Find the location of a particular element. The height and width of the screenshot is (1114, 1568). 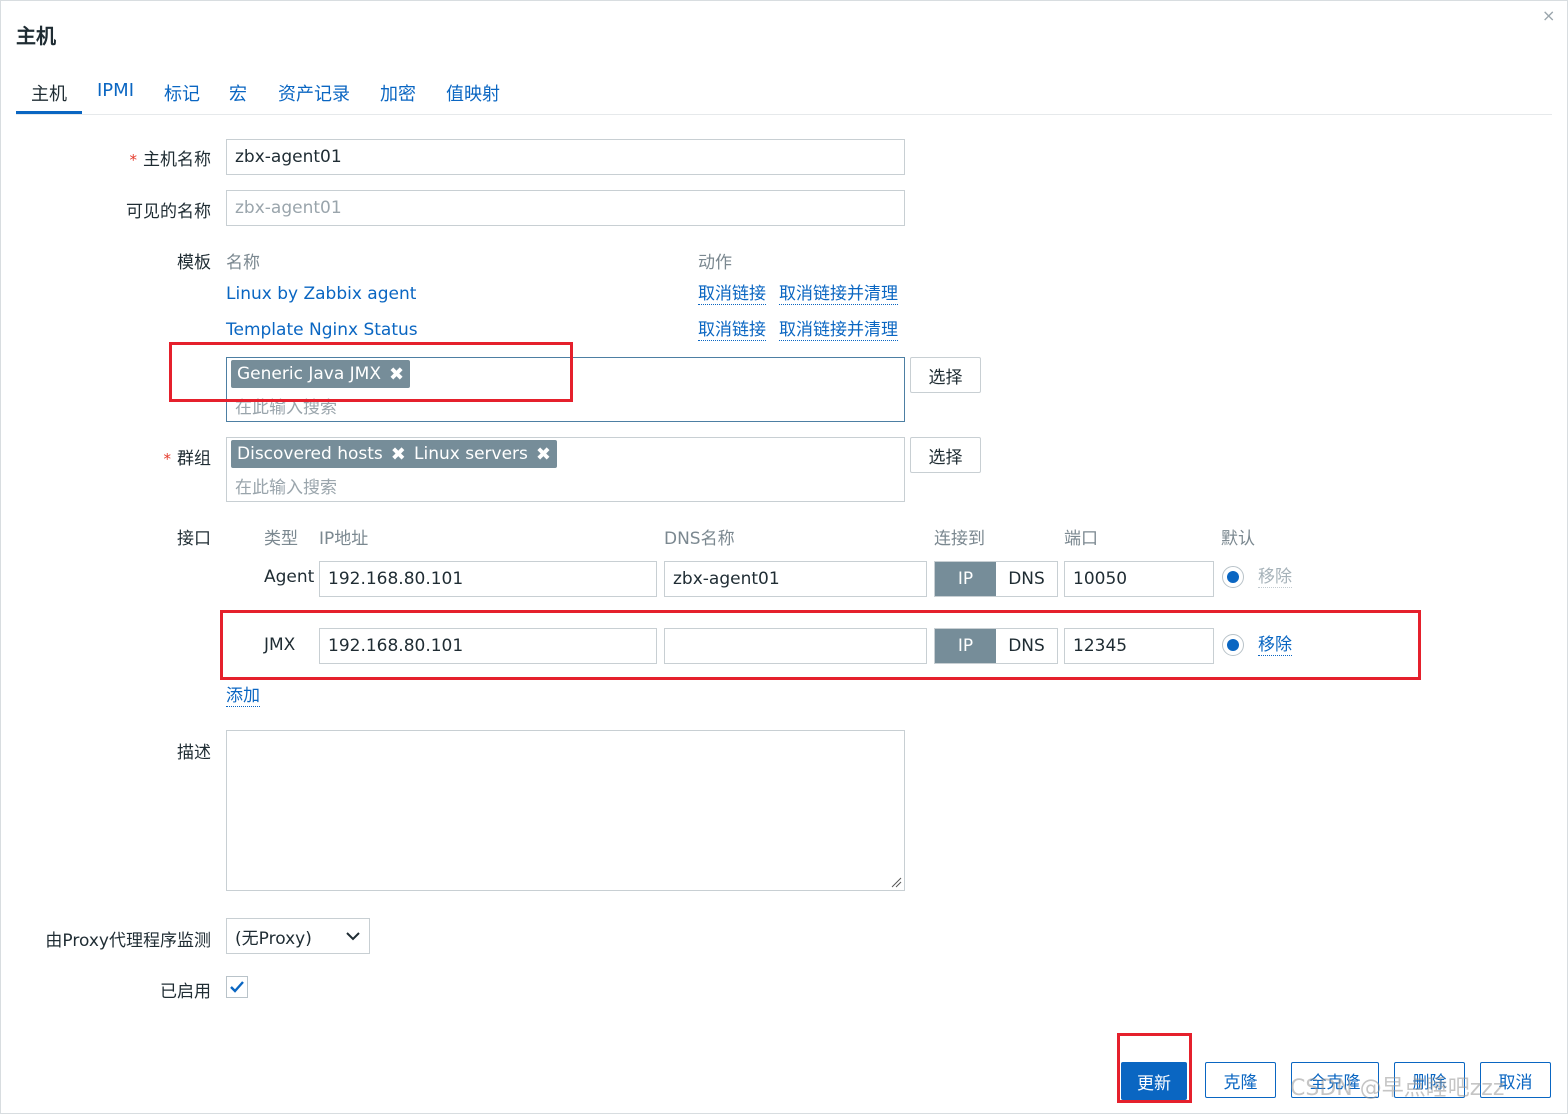

tab-tags: 标记 is located at coordinates (182, 93).